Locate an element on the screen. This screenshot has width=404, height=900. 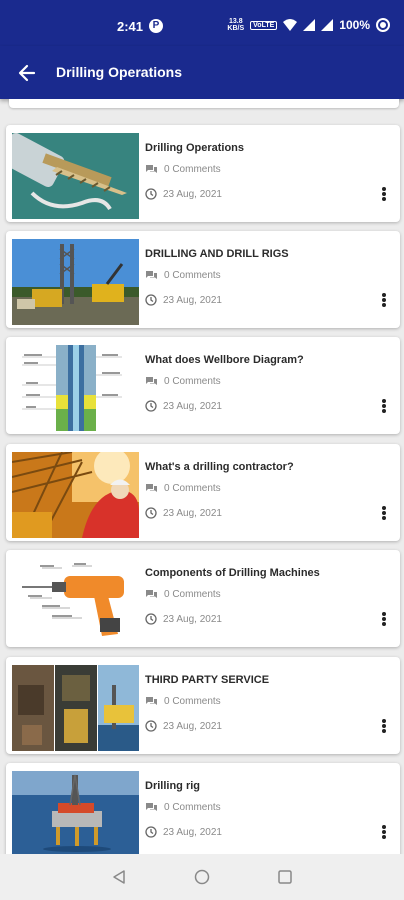
nav-home-button is located at coordinates (202, 877).